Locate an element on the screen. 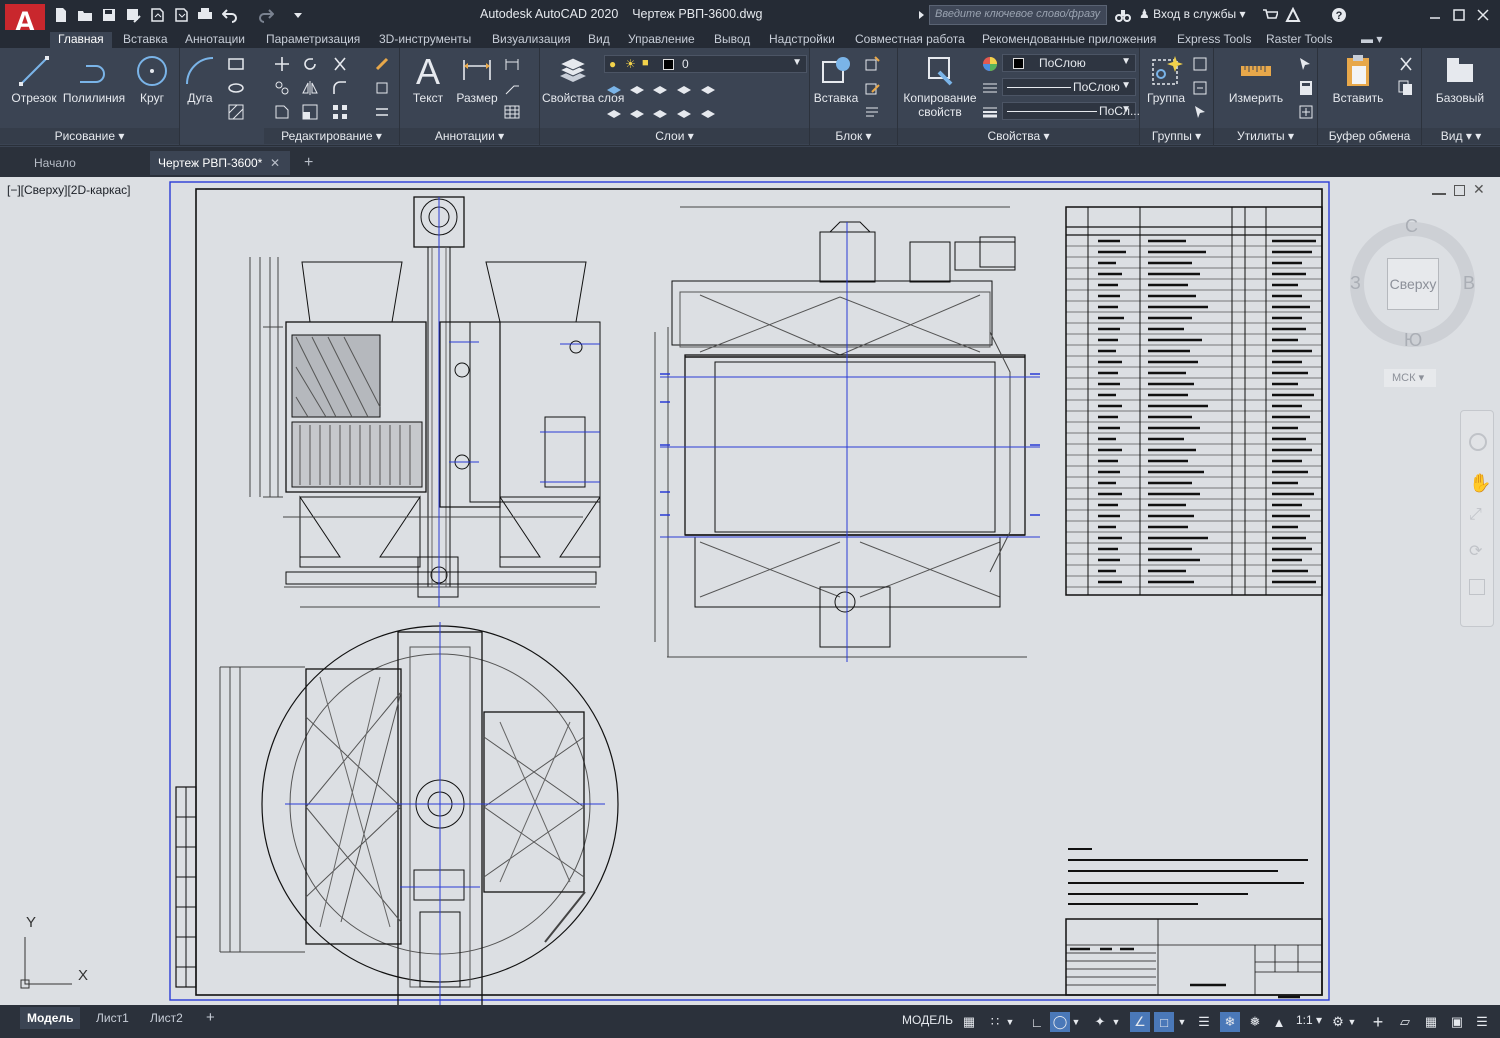 Image resolution: width=1500 pixels, height=1038 pixels. auto-scale-icon: ❅ is located at coordinates (1255, 1022).